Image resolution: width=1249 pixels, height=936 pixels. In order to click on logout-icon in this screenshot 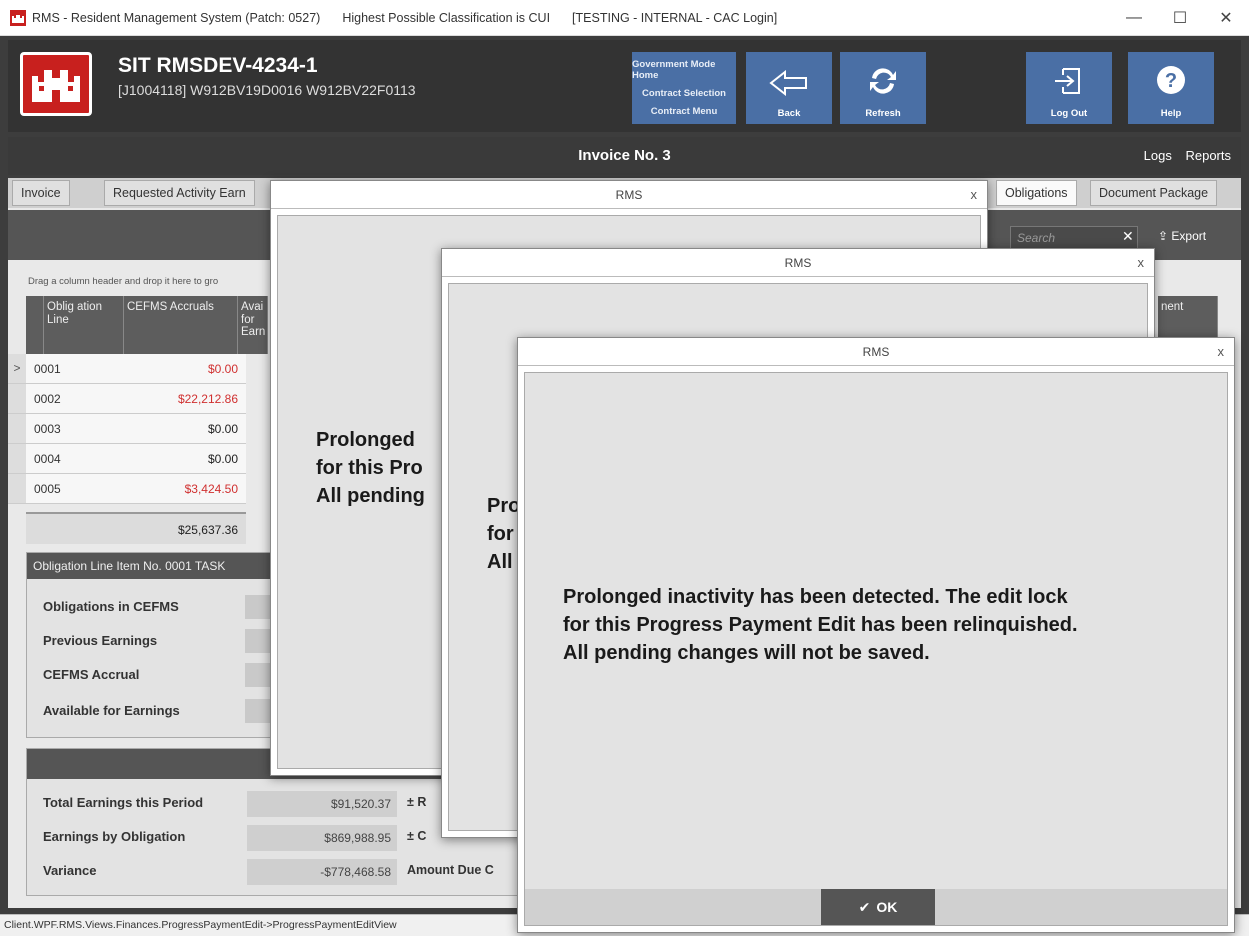, I will do `click(1067, 81)`.